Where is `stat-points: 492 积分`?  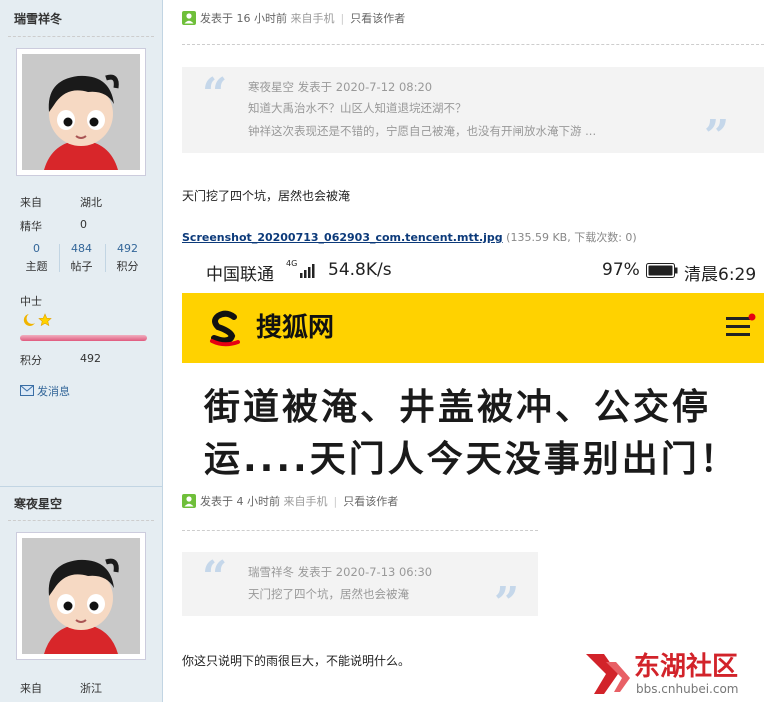
stat-points: 492 积分 is located at coordinates (127, 258).